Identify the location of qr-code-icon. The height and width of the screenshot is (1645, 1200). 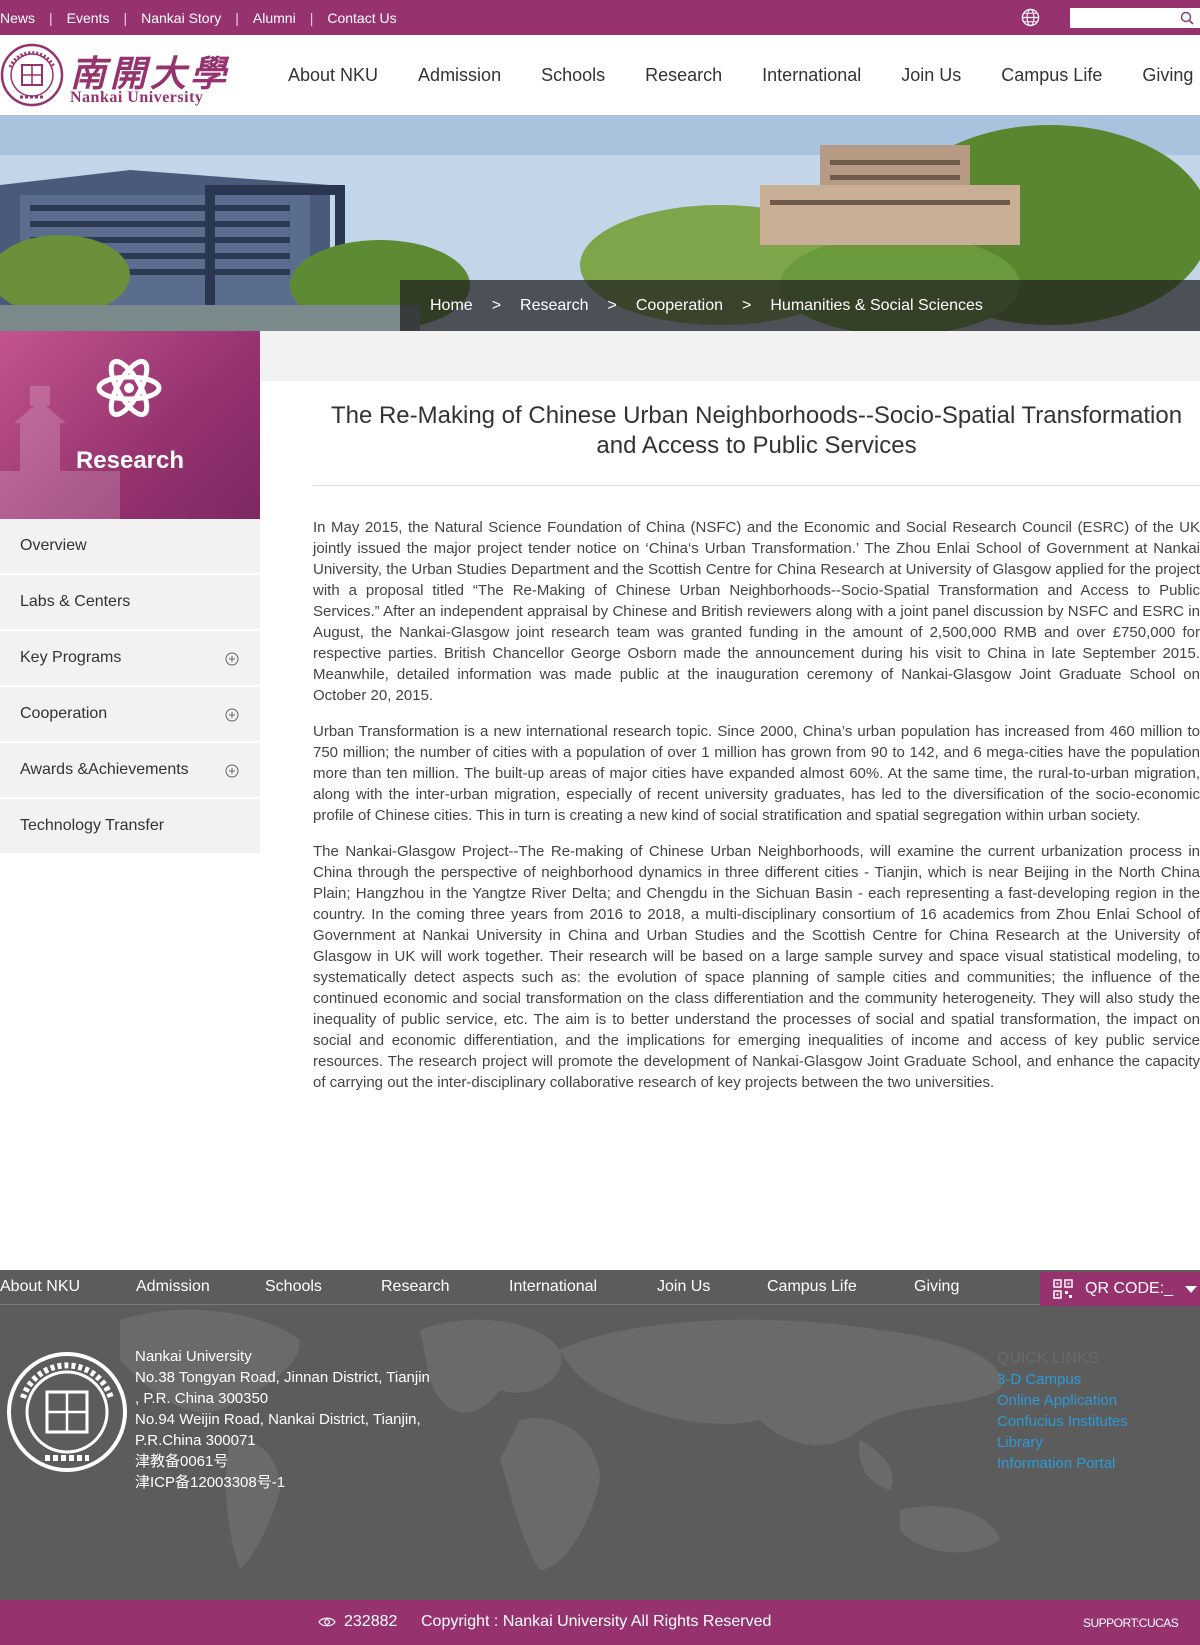
(1063, 1289).